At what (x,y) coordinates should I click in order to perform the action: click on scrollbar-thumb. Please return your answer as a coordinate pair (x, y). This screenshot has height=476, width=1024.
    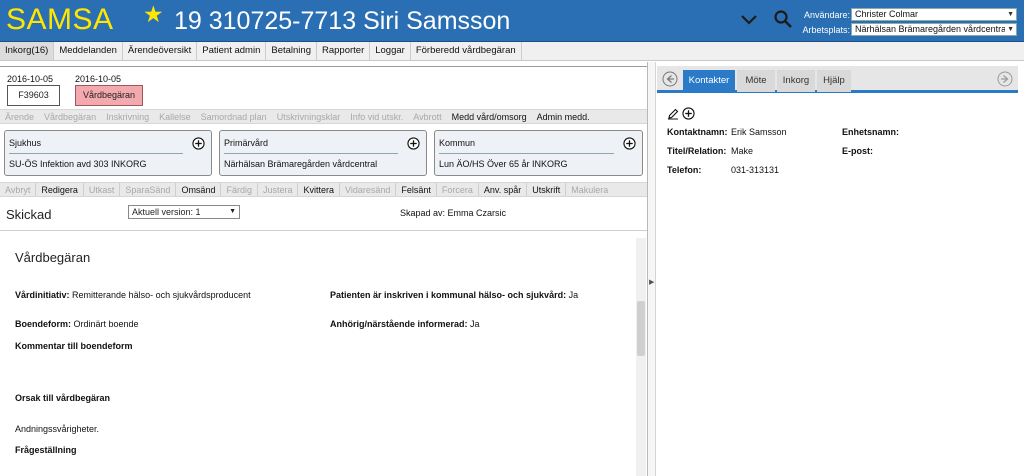
    Looking at the image, I should click on (641, 328).